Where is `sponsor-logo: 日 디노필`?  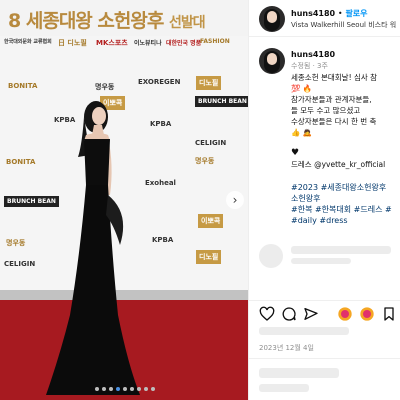 sponsor-logo: 日 디노필 is located at coordinates (72, 43).